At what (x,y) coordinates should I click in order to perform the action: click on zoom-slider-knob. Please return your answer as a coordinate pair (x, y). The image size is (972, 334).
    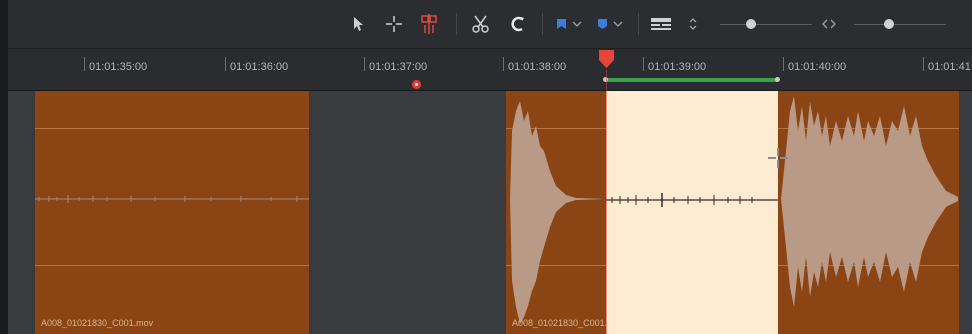
    Looking at the image, I should click on (889, 24).